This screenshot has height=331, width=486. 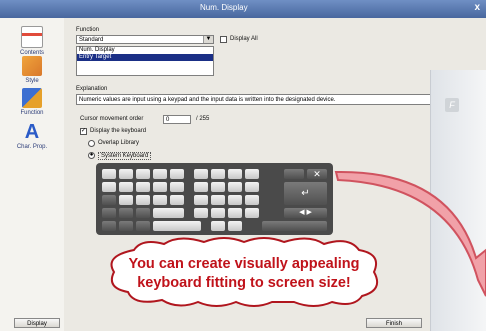 What do you see at coordinates (244, 264) in the screenshot?
I see `callout-line-1: You can create visually appealing` at bounding box center [244, 264].